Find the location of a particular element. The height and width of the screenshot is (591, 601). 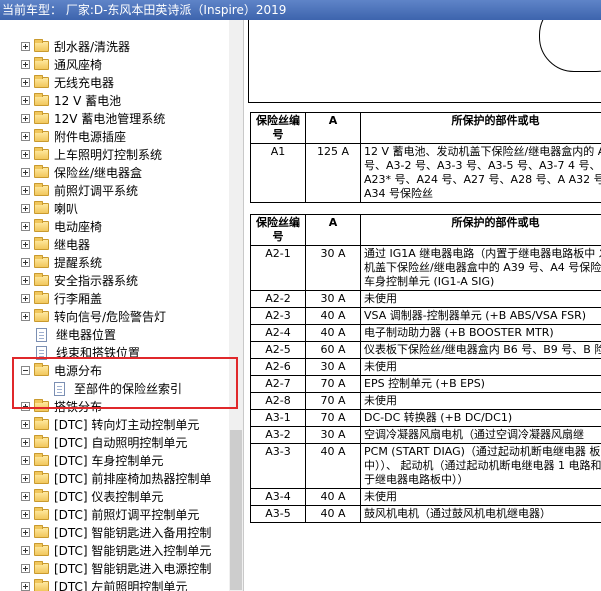

tree-item: 喇叭 is located at coordinates (114, 209).